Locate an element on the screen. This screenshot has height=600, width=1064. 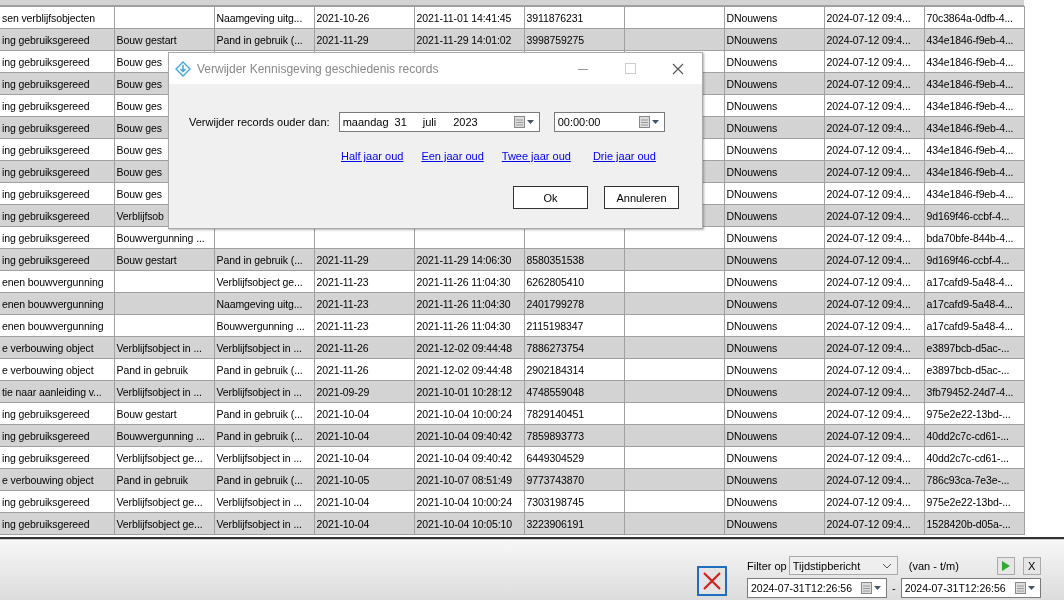
calendar-dropdown-icon is located at coordinates (872, 588).